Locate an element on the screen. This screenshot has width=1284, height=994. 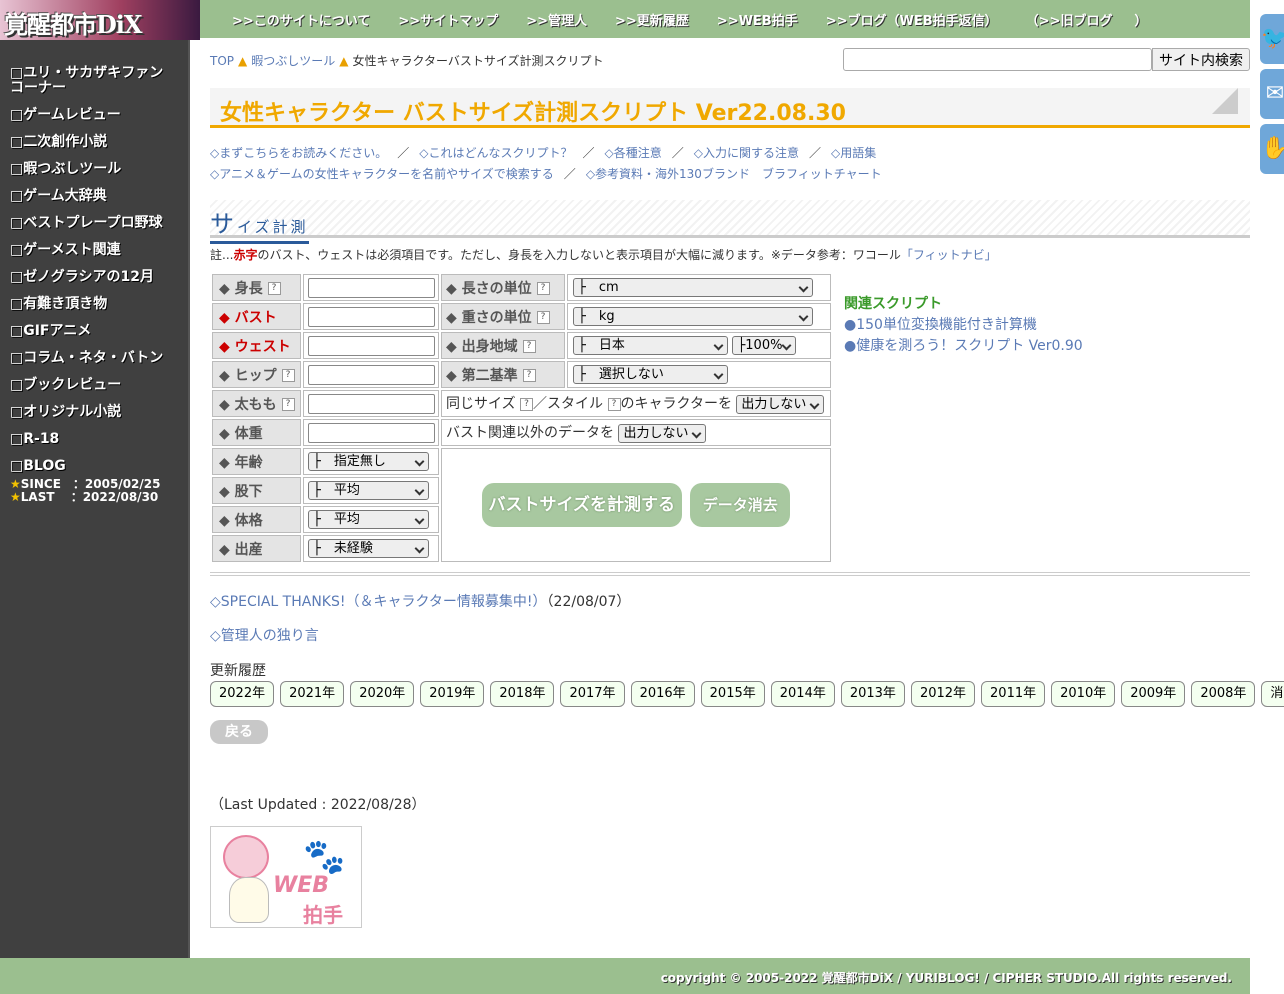
breadcrumb-top: TOP is located at coordinates (222, 61).